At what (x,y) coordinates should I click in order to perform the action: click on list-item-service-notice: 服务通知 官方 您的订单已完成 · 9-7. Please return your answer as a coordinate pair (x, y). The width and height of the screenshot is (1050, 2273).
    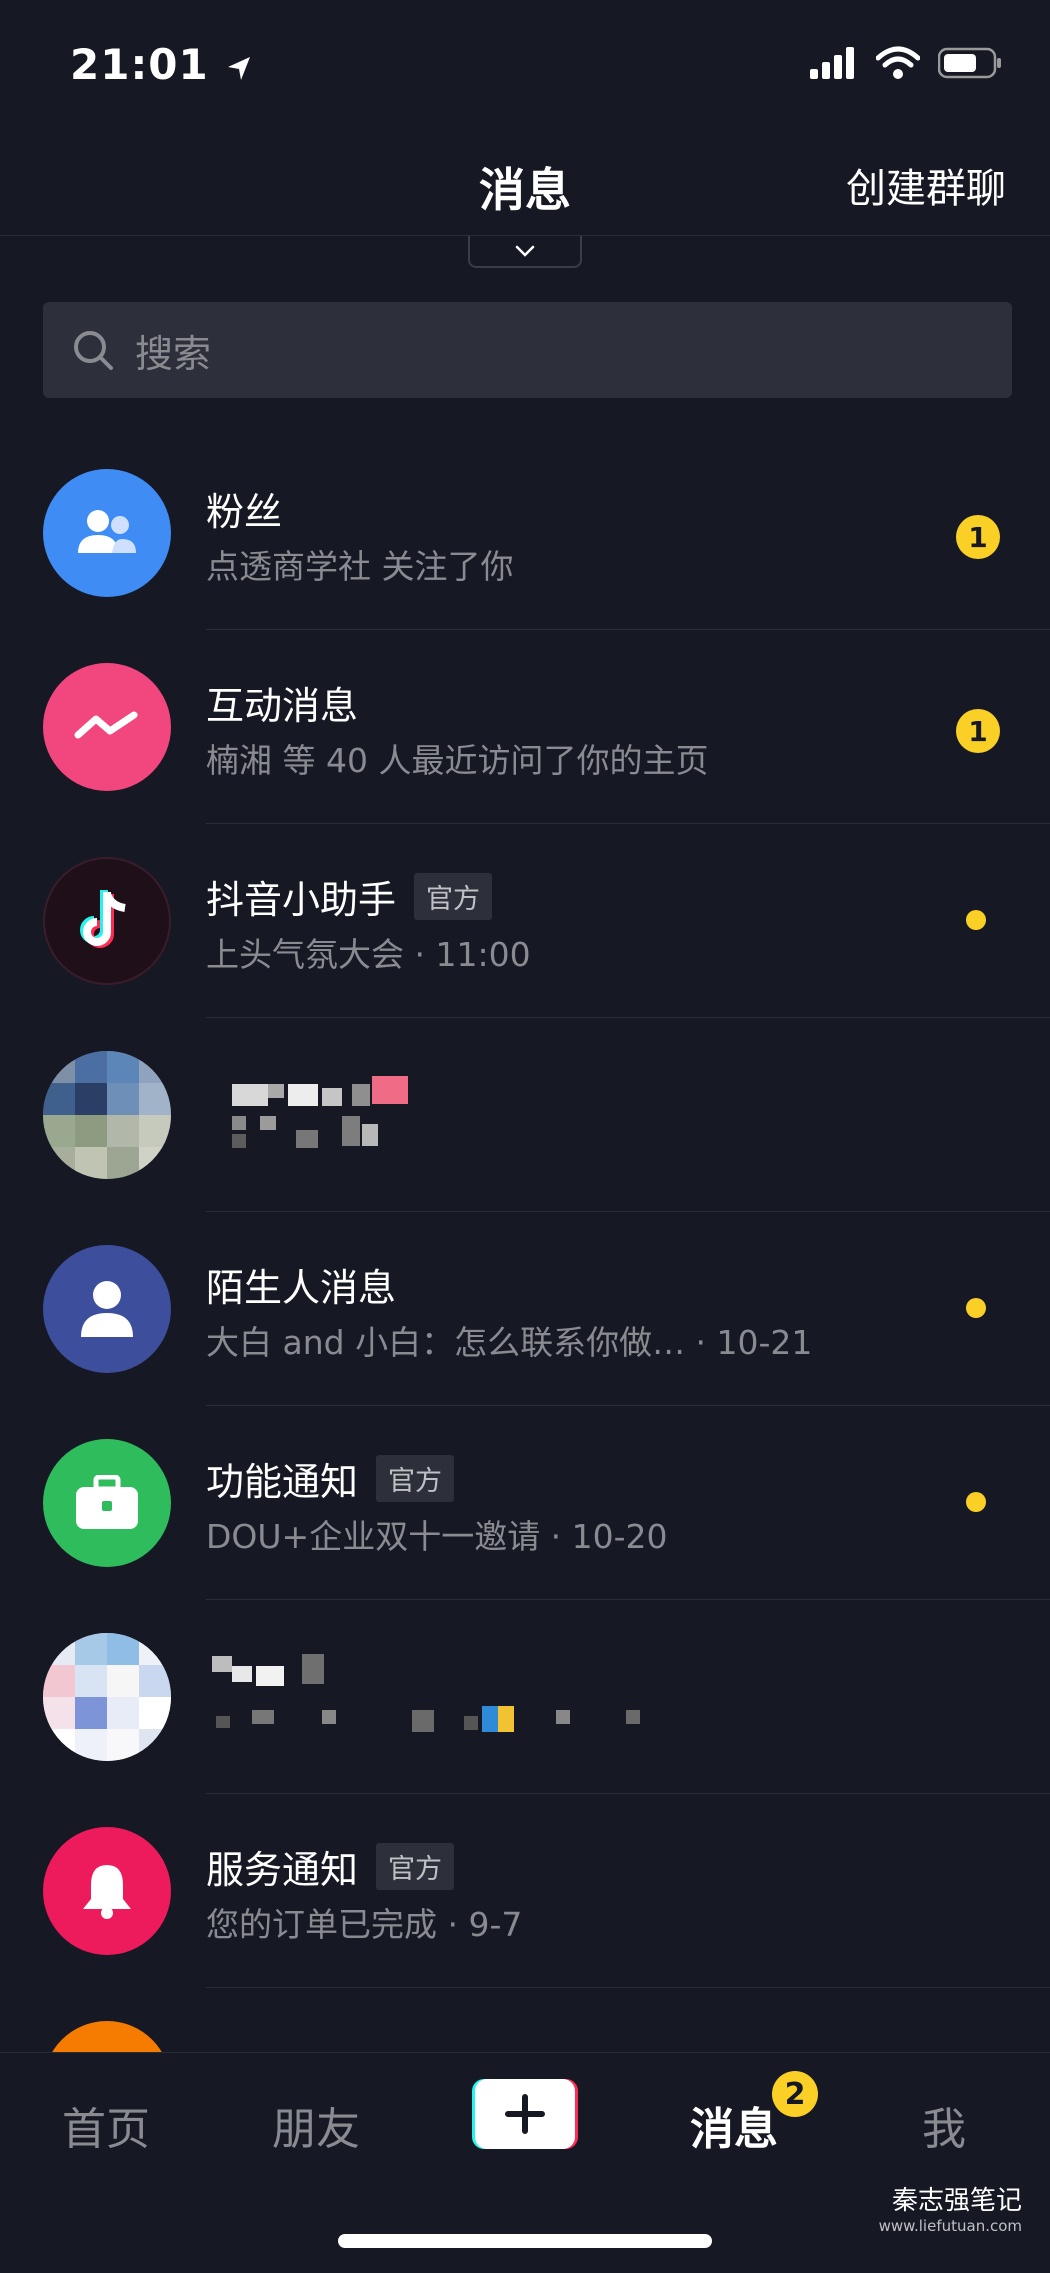
    Looking at the image, I should click on (525, 1891).